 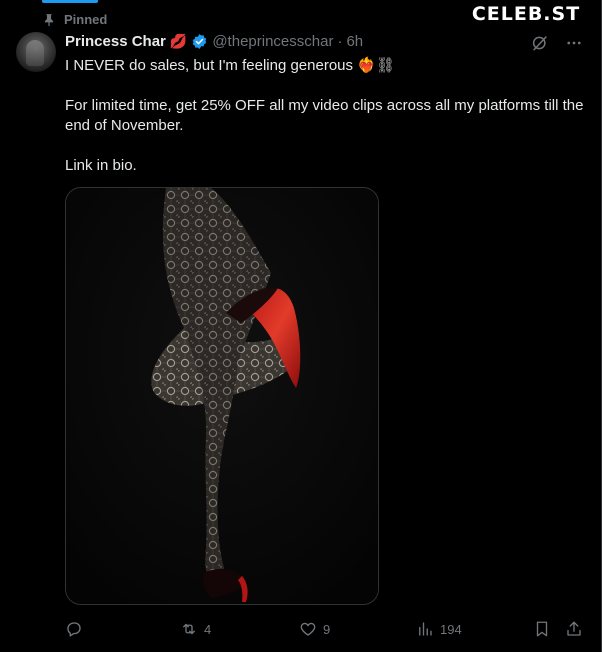 What do you see at coordinates (178, 41) in the screenshot?
I see `name-emoji: 💋` at bounding box center [178, 41].